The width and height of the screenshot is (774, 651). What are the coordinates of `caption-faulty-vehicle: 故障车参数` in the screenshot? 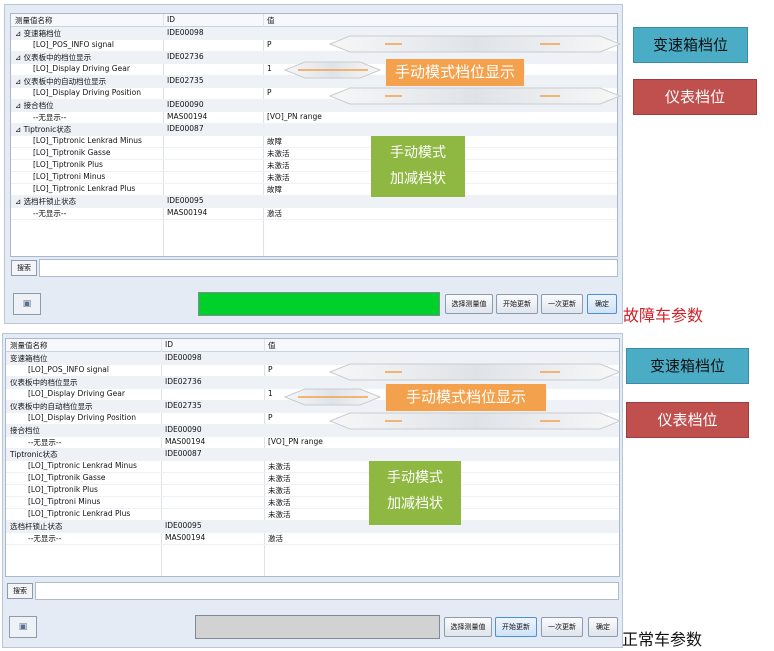 It's located at (663, 315).